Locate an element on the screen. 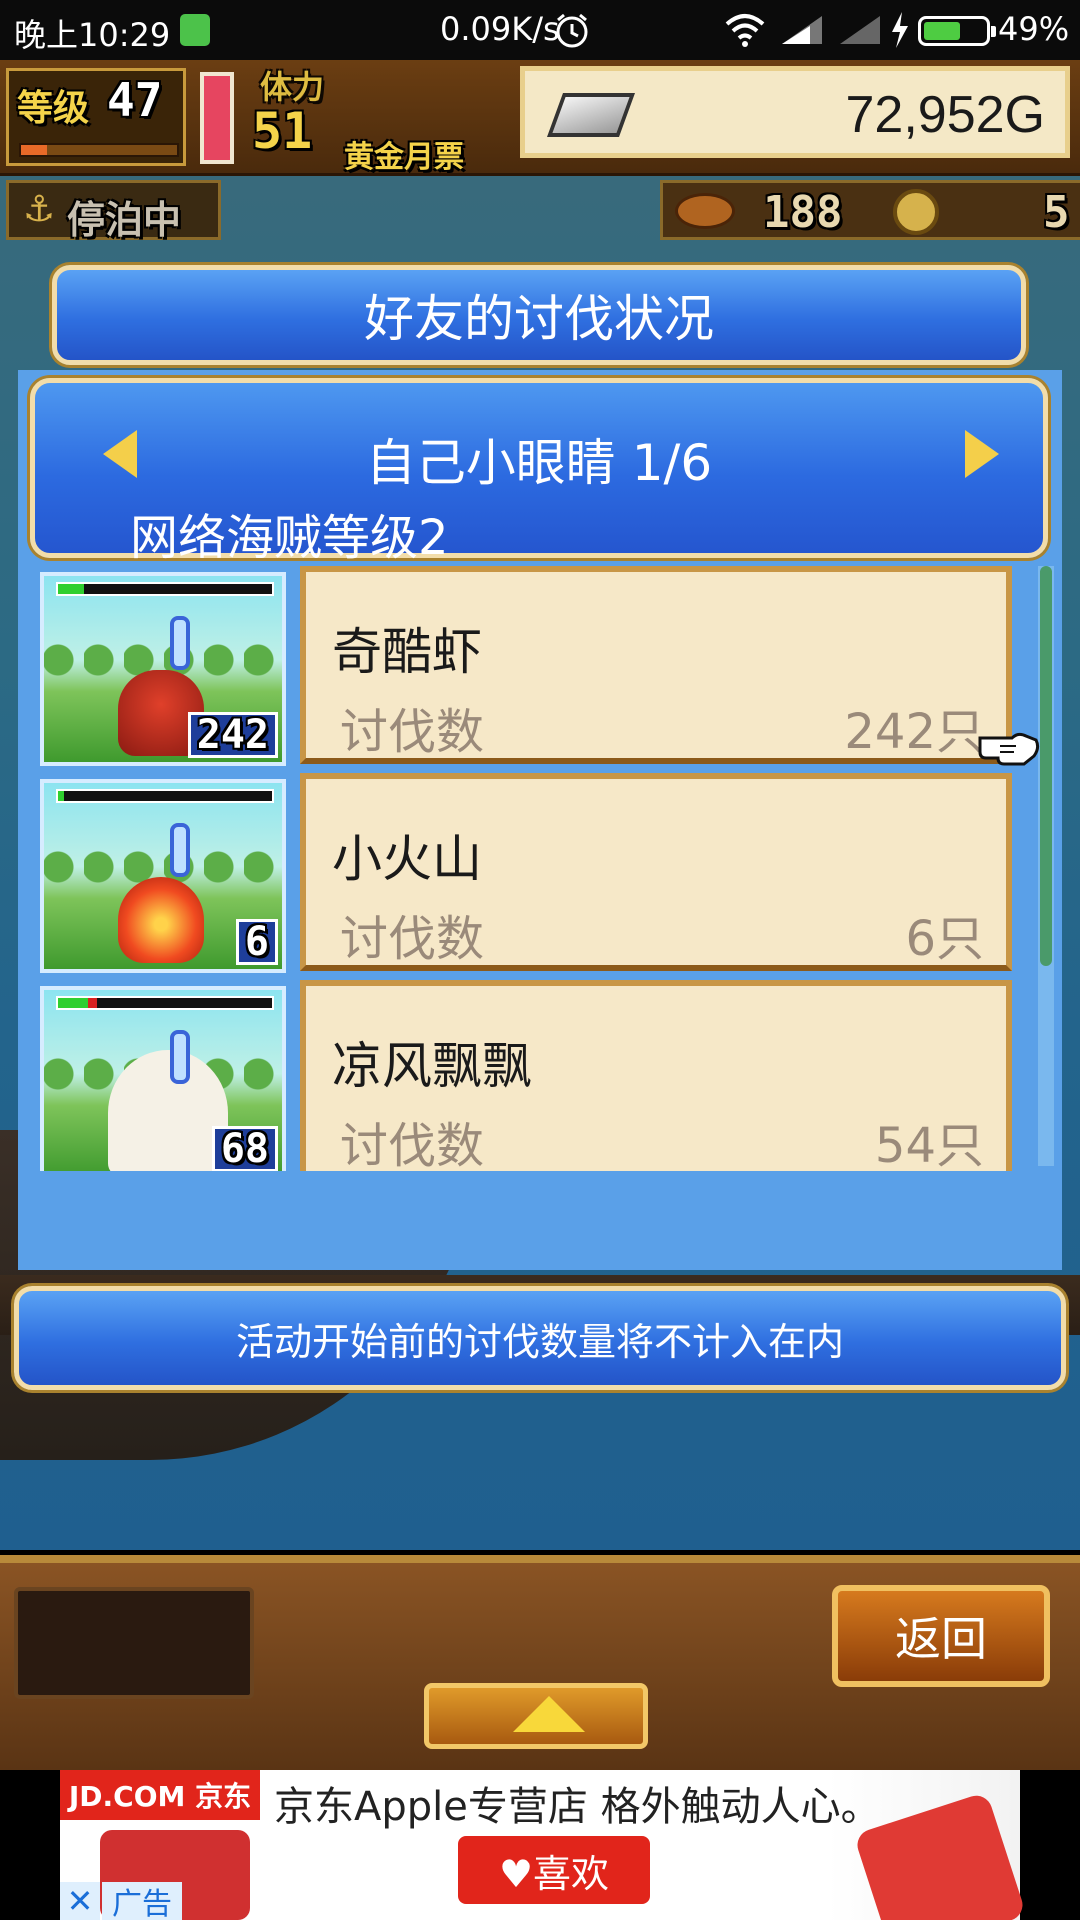  silver-ingot-icon is located at coordinates (591, 115).